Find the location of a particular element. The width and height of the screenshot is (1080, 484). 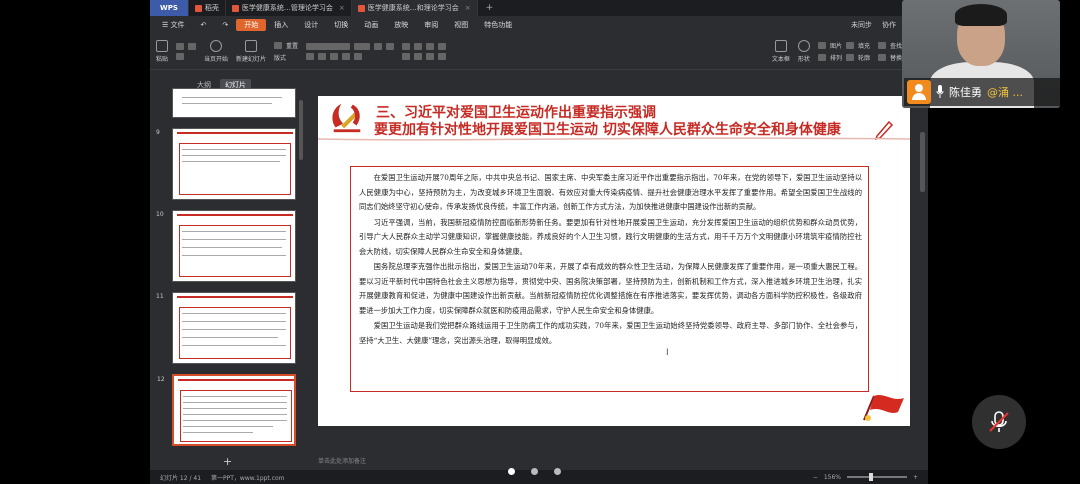

zoom-slider-thumb is located at coordinates (871, 477).